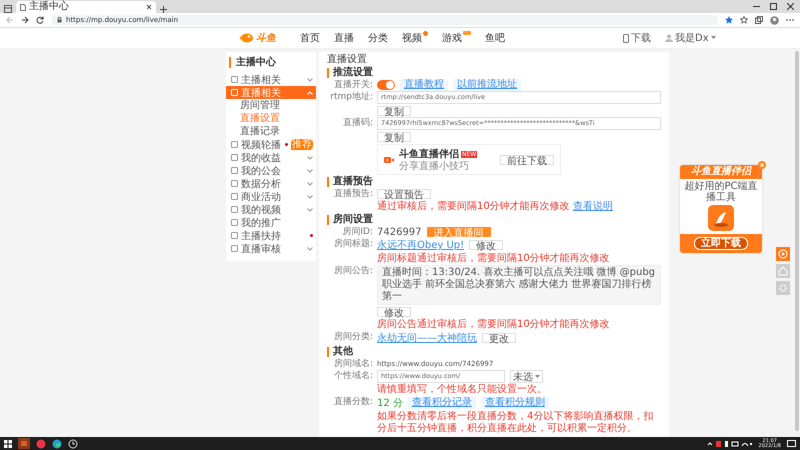 The width and height of the screenshot is (800, 450). I want to click on warning-text: 如果分数清零后将一段直播分数，4分以下将影响直播权限，扣分后十五分钟直播，积分直播在此处，可以积累一定积分。, so click(515, 423).